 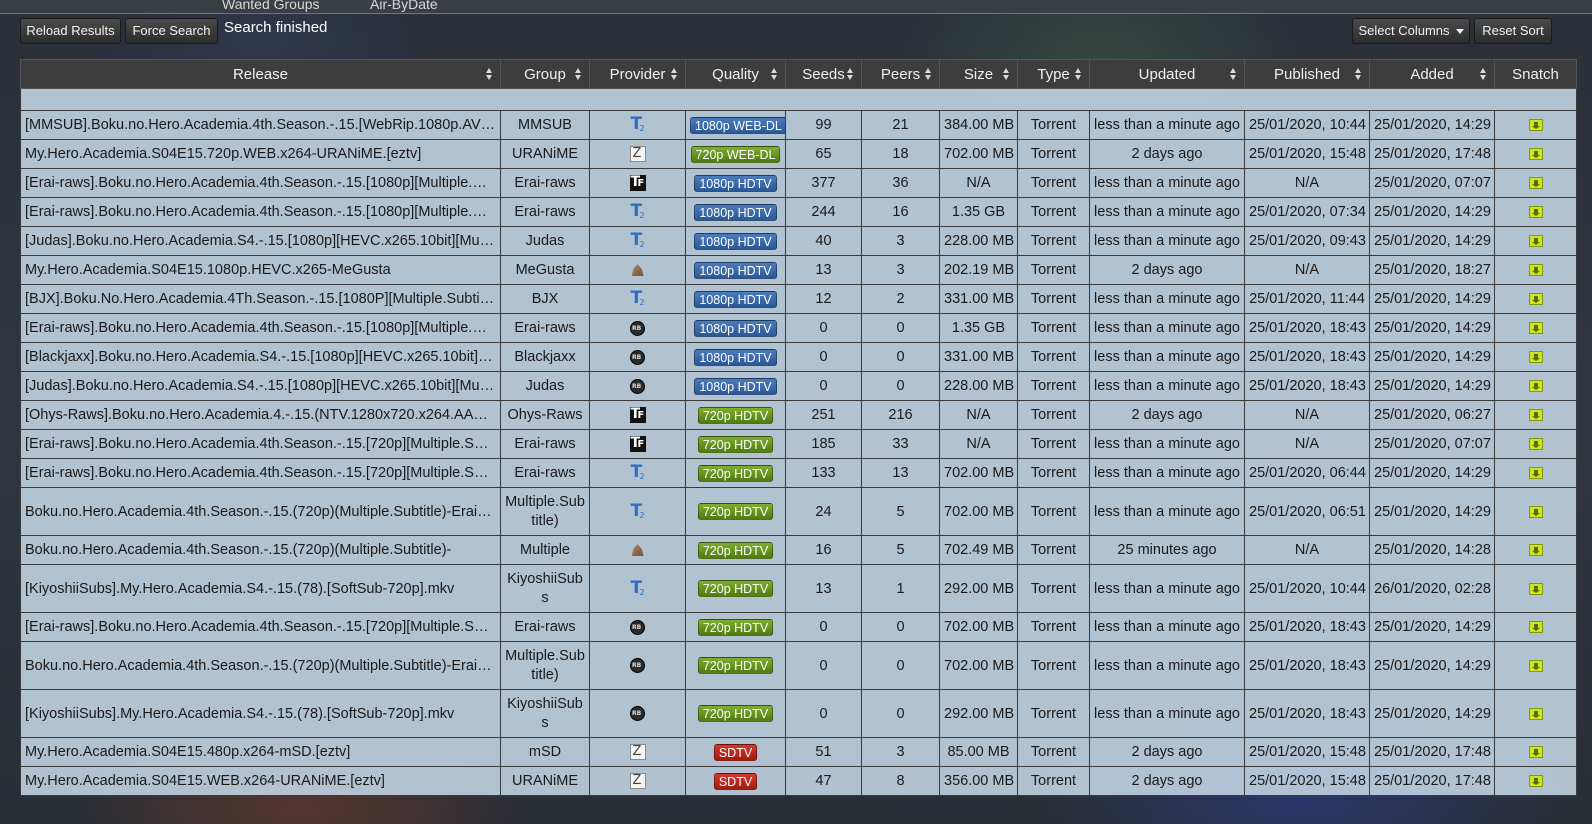 I want to click on peers-cell: 0, so click(x=900, y=665).